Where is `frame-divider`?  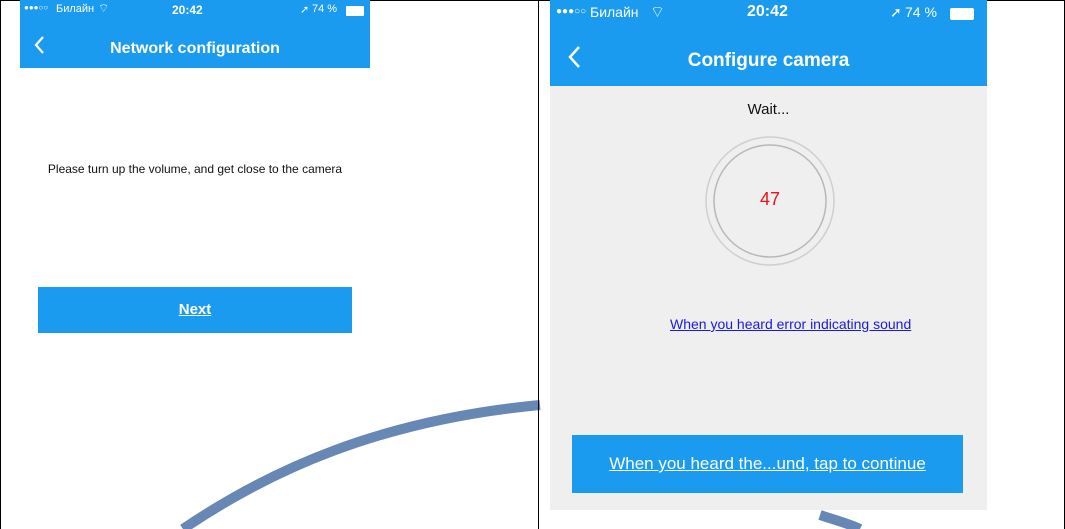
frame-divider is located at coordinates (538, 264).